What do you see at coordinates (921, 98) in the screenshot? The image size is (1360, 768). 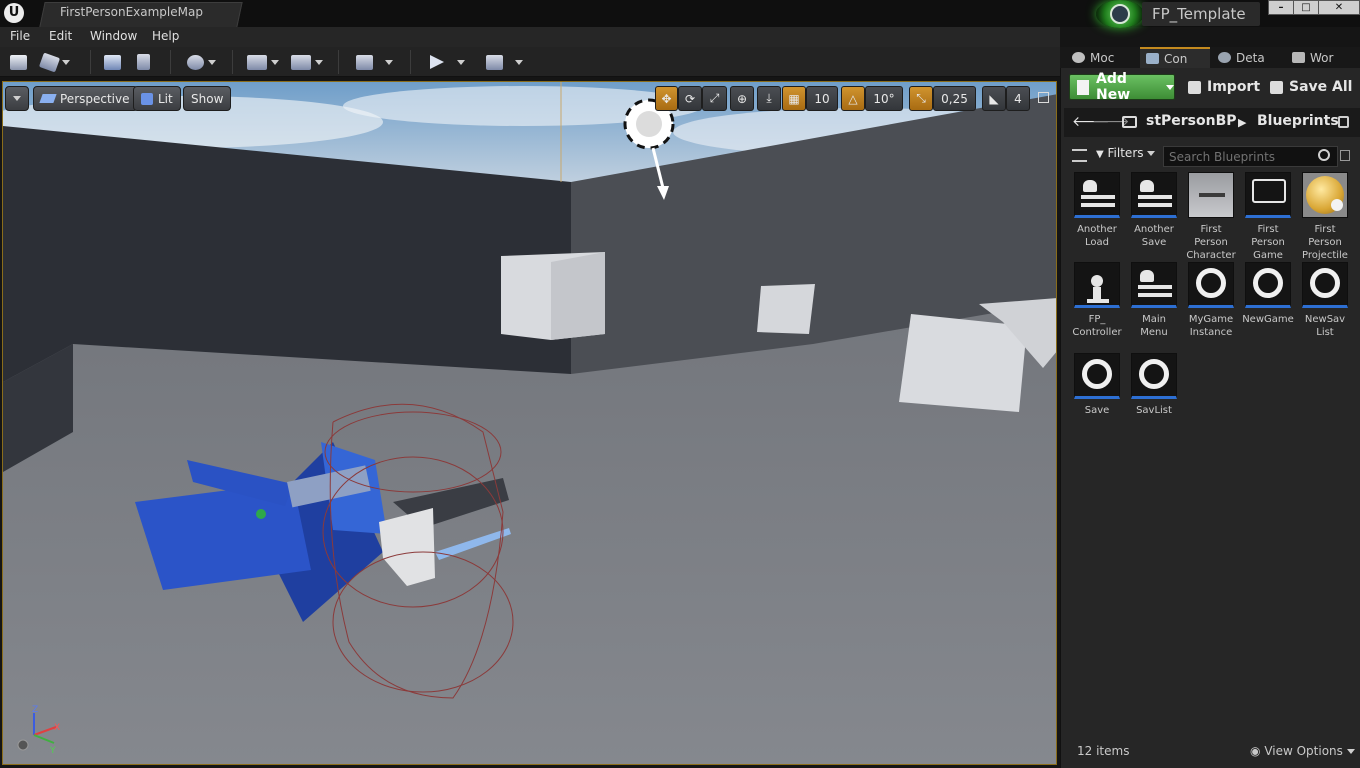 I see `scale-snap-icon: ⤡` at bounding box center [921, 98].